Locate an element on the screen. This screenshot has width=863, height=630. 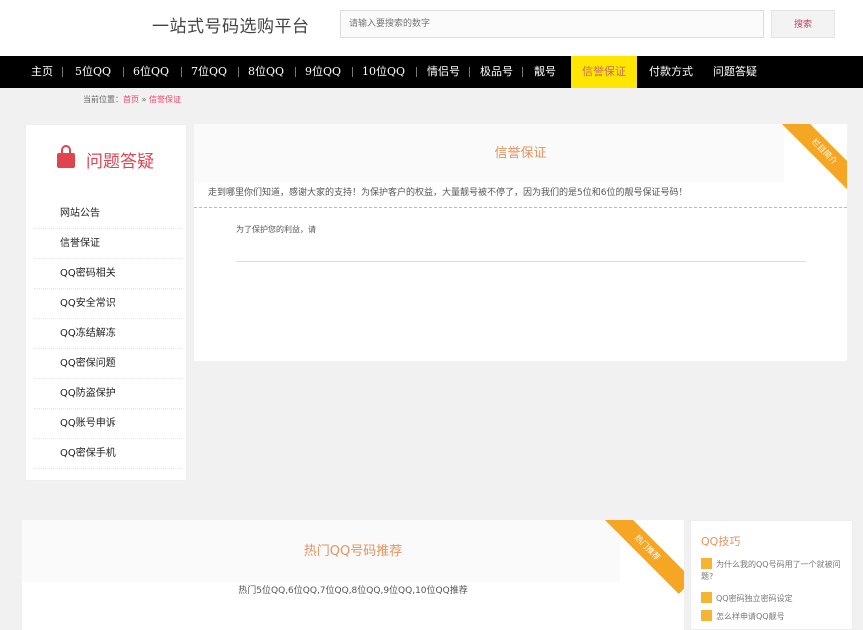
nav-couple-numbers: 情侣号 is located at coordinates (443, 72).